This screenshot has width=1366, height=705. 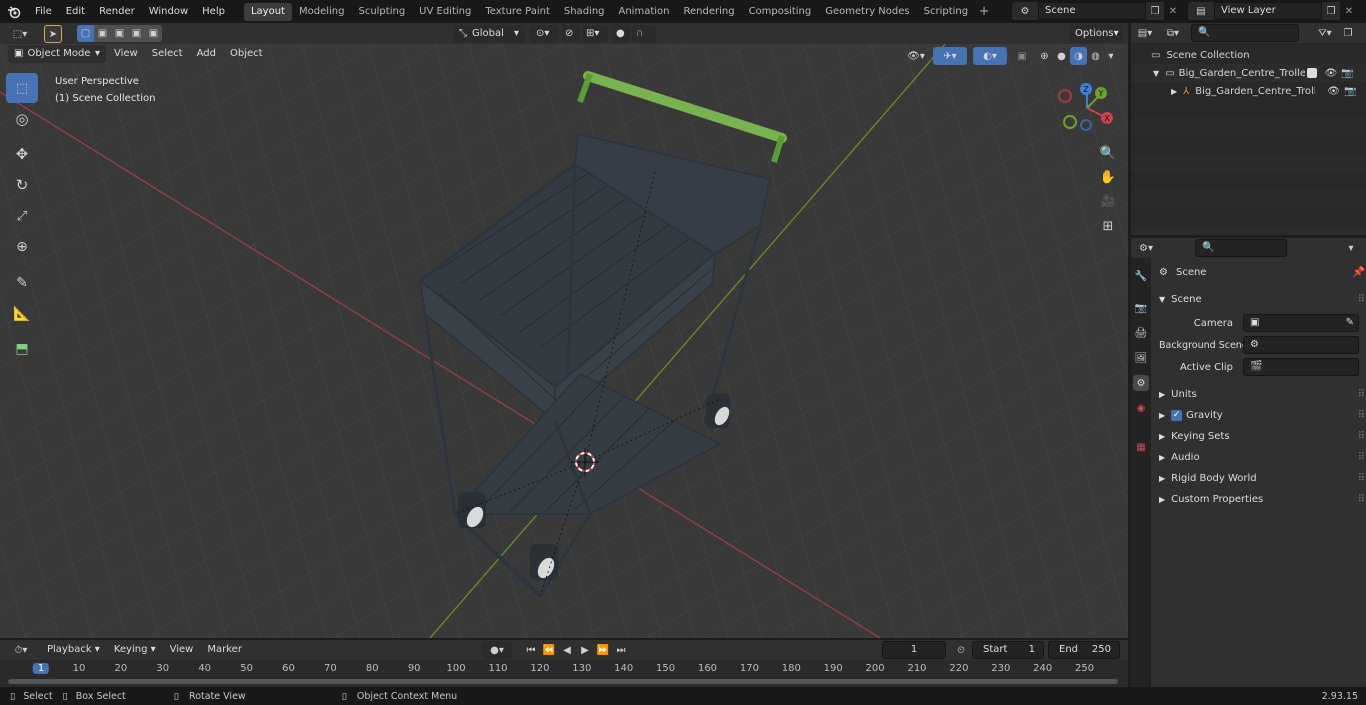 I want to click on playback-menu: Playback ▾, so click(x=73, y=650).